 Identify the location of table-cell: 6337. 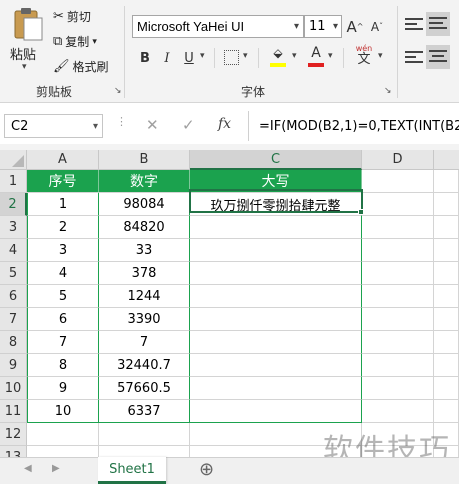
(144, 411).